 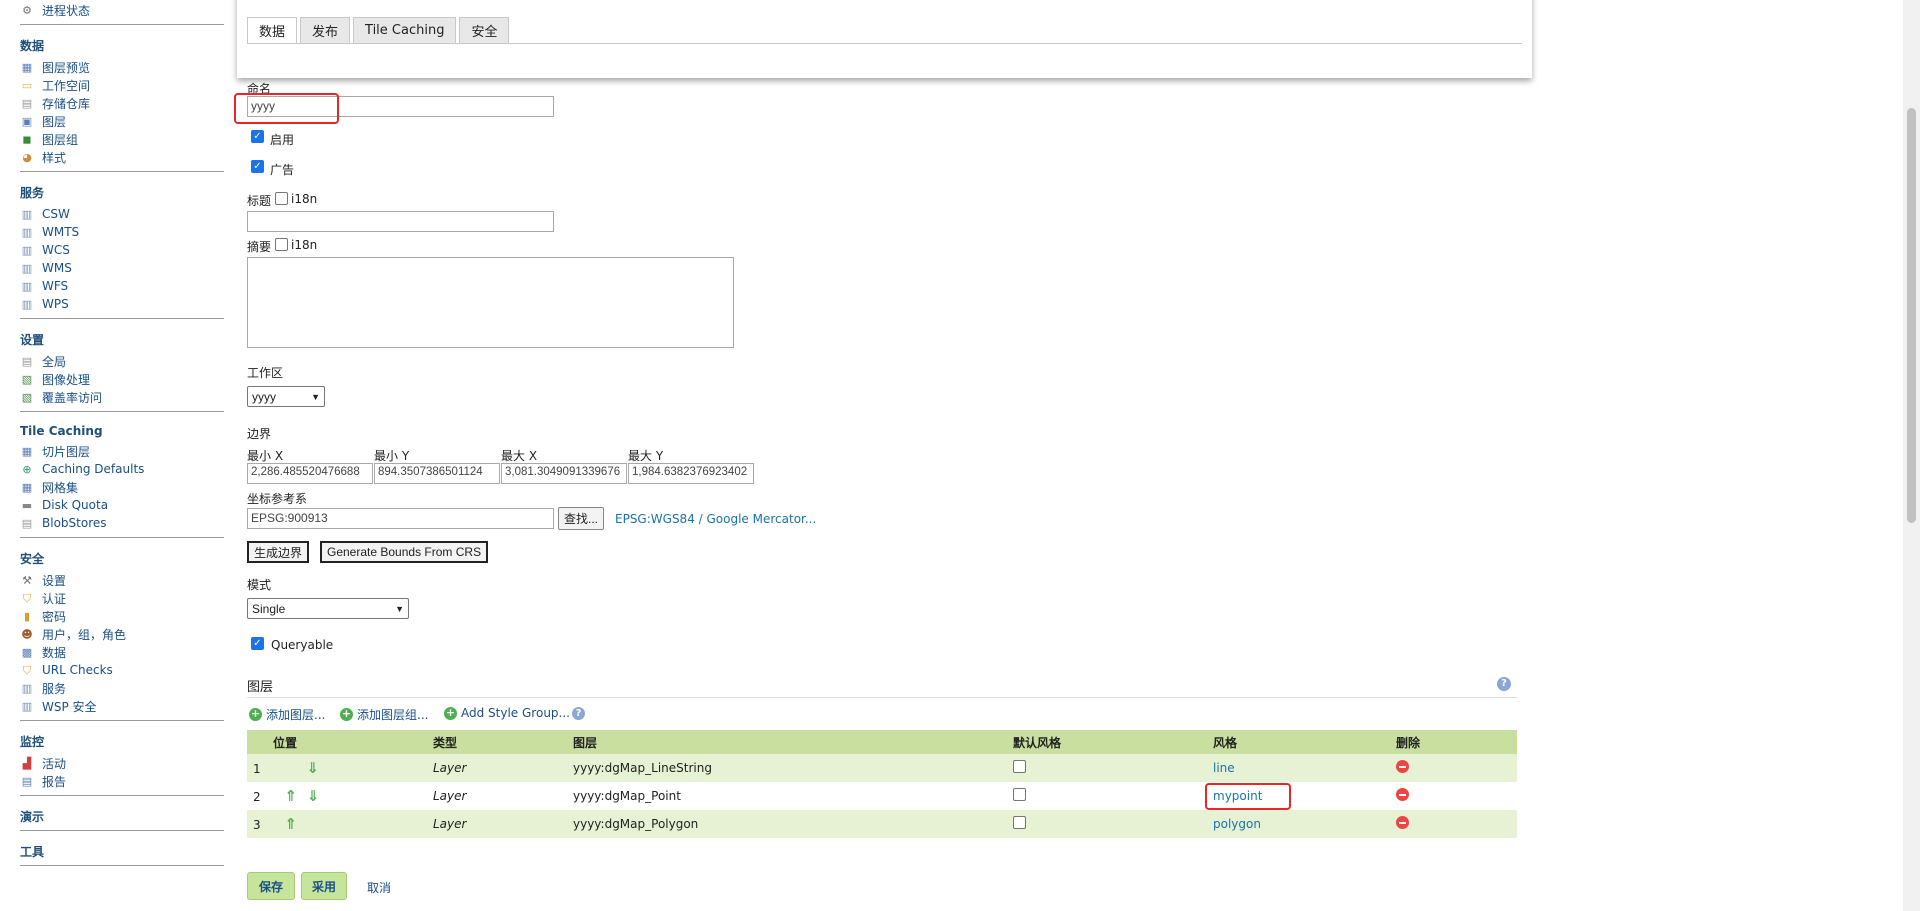 What do you see at coordinates (286, 396) in the screenshot?
I see `workspace-select: yyyy ▼` at bounding box center [286, 396].